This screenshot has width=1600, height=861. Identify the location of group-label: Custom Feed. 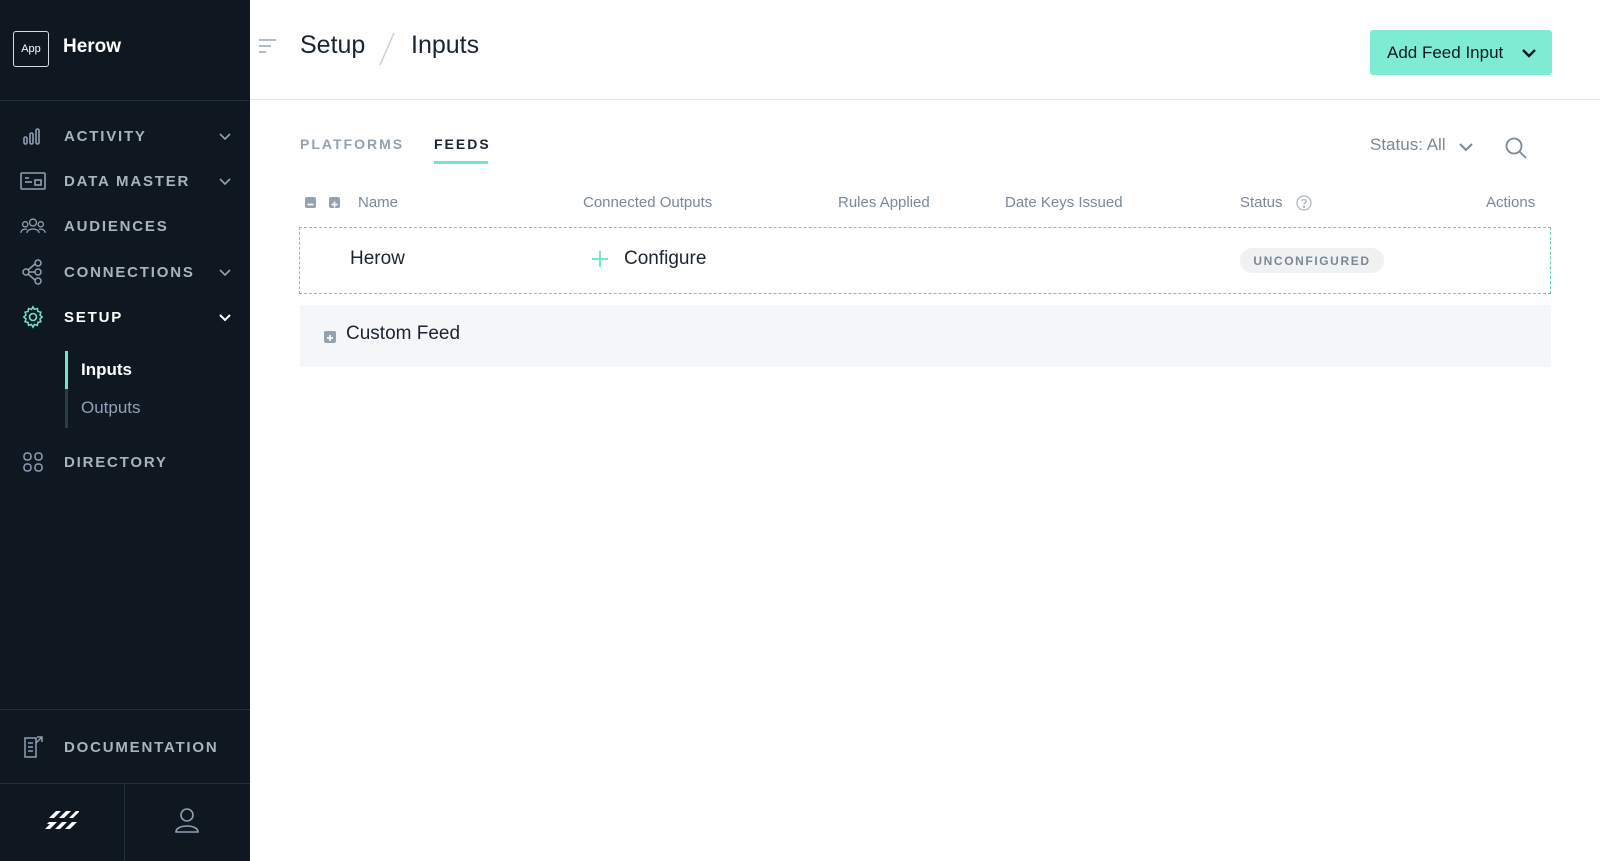
(403, 333).